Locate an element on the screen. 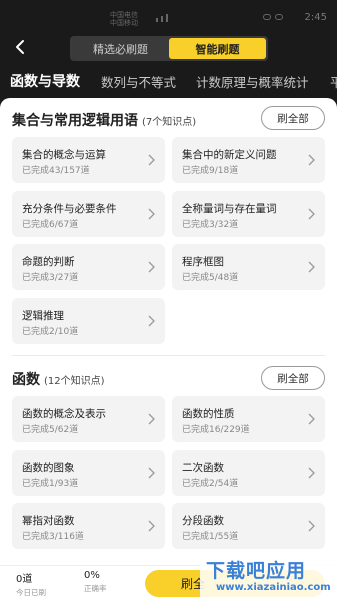 This screenshot has height=600, width=337. card-title: 集合的概念与运算 is located at coordinates (64, 155).